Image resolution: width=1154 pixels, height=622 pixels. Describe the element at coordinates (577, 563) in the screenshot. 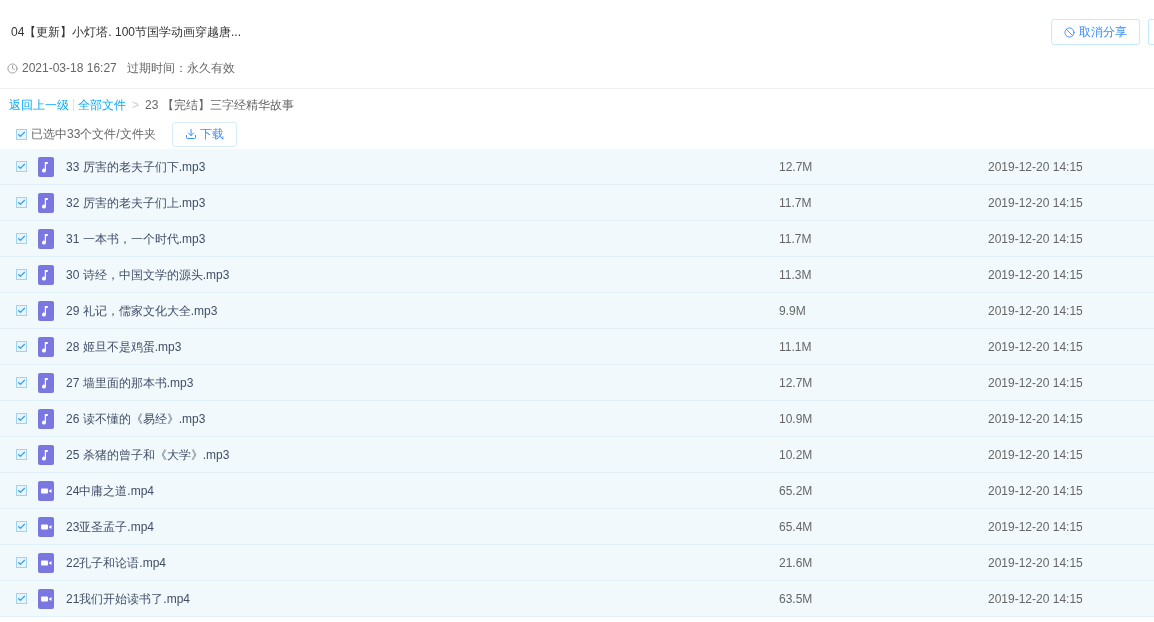

I see `file-row: 22孔子和论语.mp4 21.6M 2019-12-20 14:15` at that location.